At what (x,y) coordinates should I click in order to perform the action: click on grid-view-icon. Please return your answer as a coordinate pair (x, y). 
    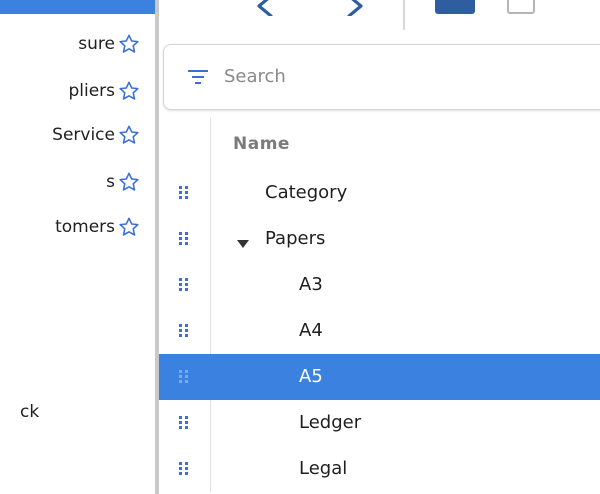
    Looking at the image, I should click on (521, 7).